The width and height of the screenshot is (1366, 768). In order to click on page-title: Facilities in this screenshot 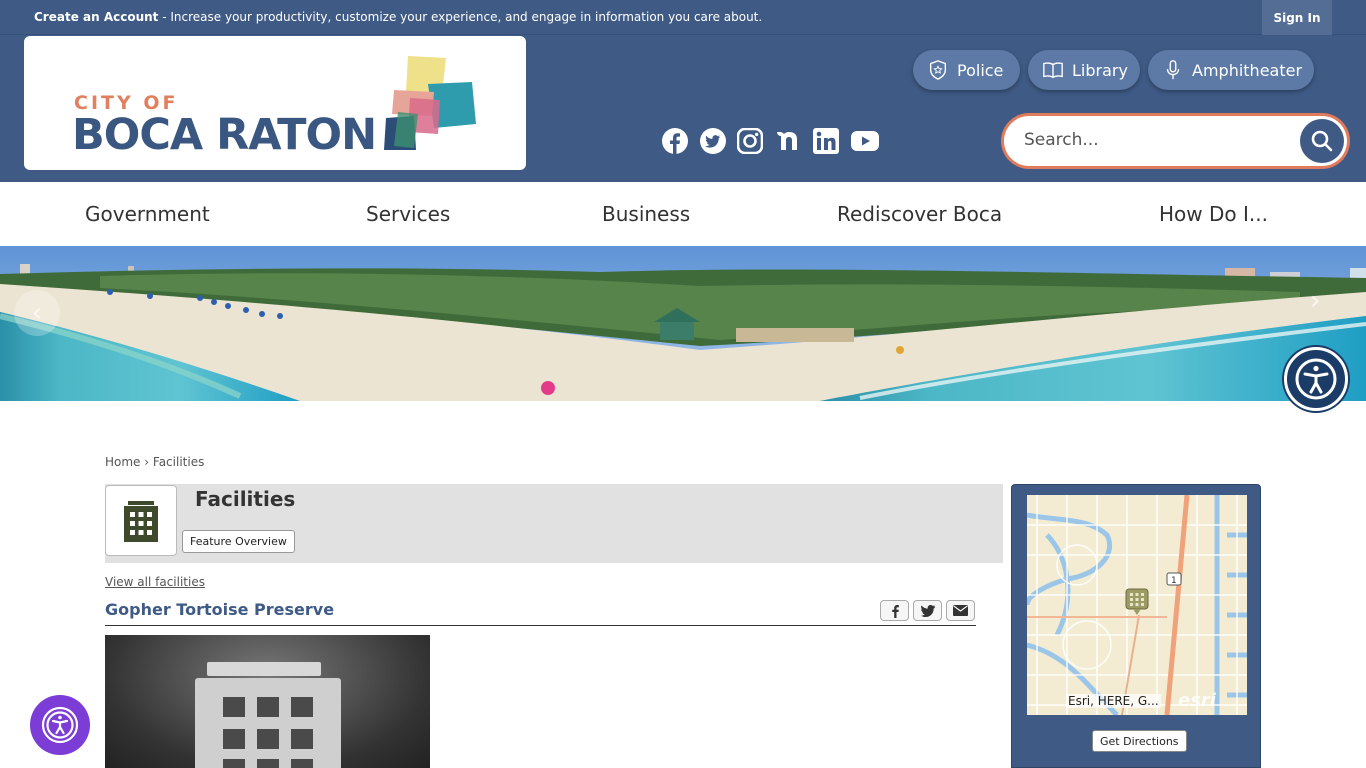, I will do `click(245, 499)`.